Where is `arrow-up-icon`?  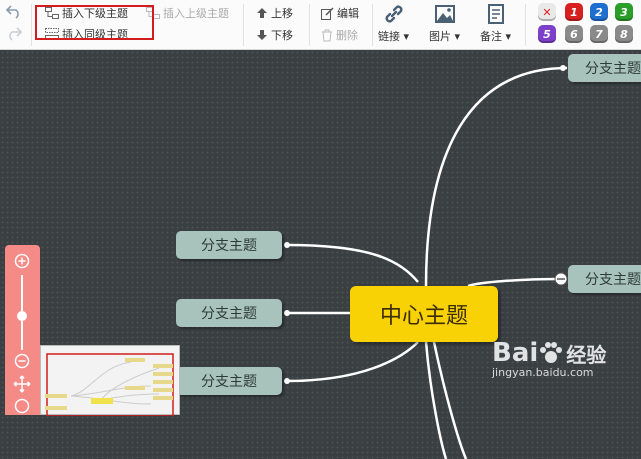
arrow-up-icon is located at coordinates (262, 13).